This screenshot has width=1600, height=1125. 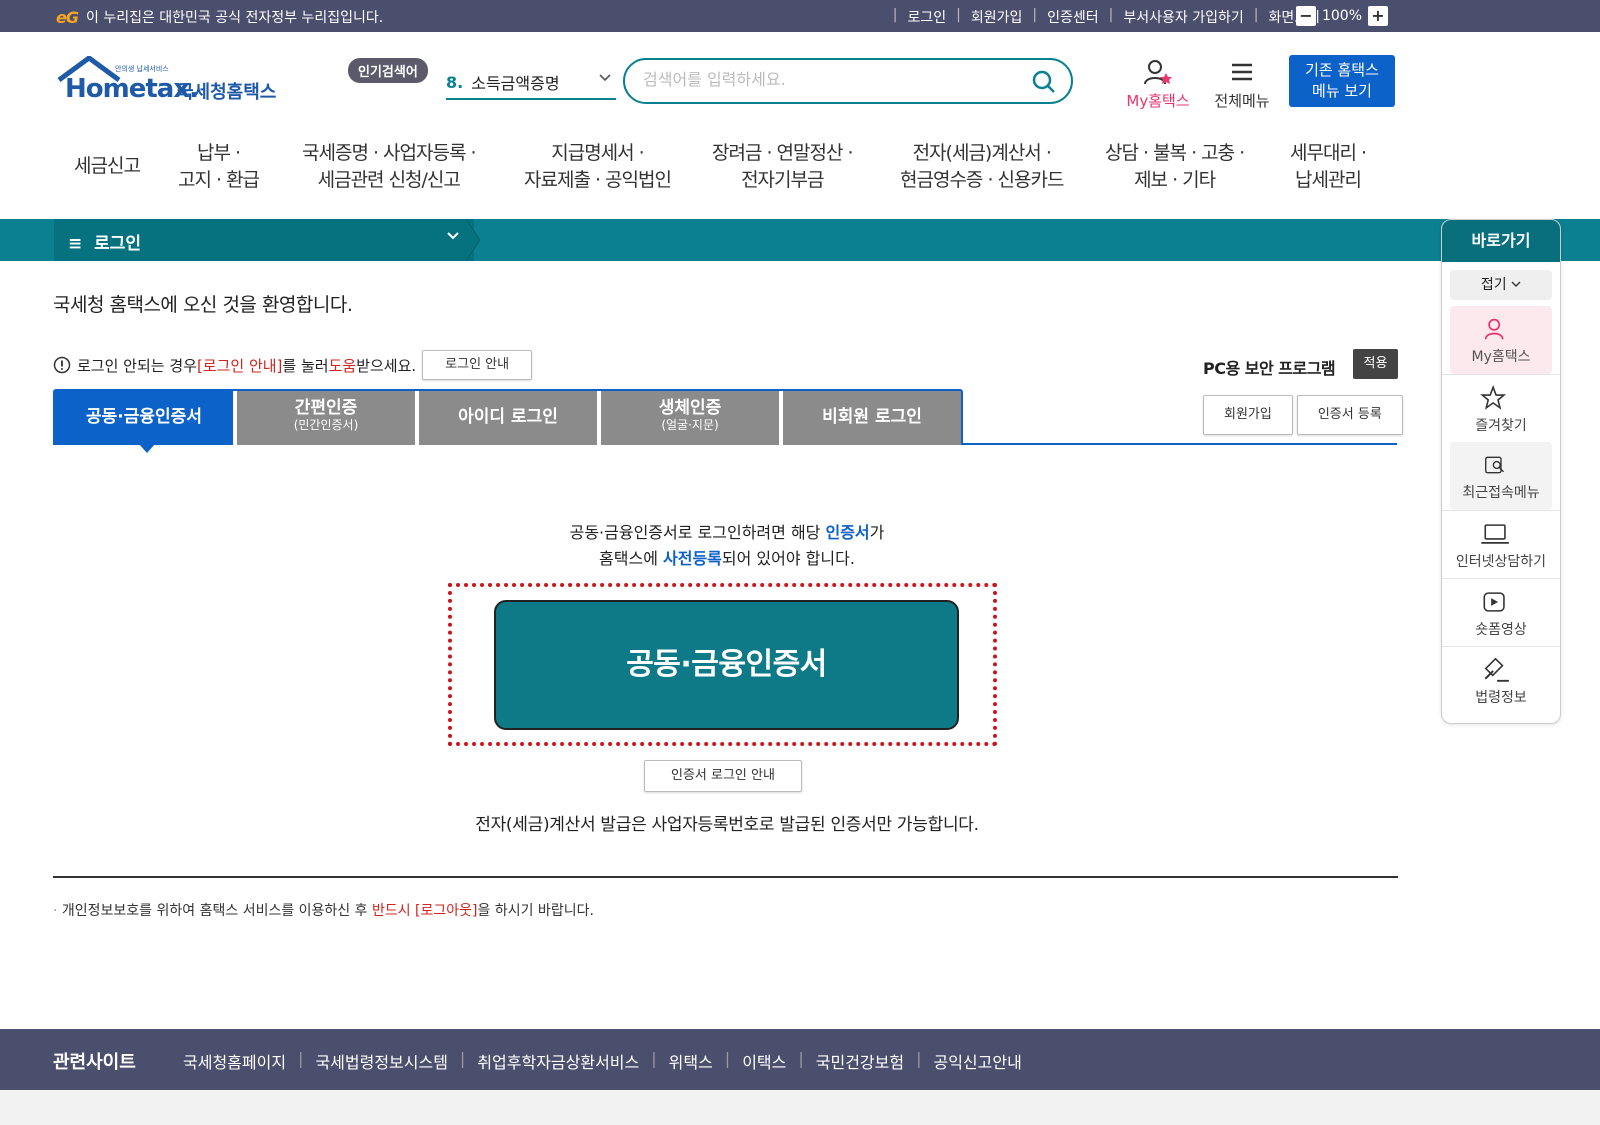 I want to click on gov-notice: eG 이 누리집은 대한민국 공식 전자정부 누리집입니다., so click(x=219, y=17).